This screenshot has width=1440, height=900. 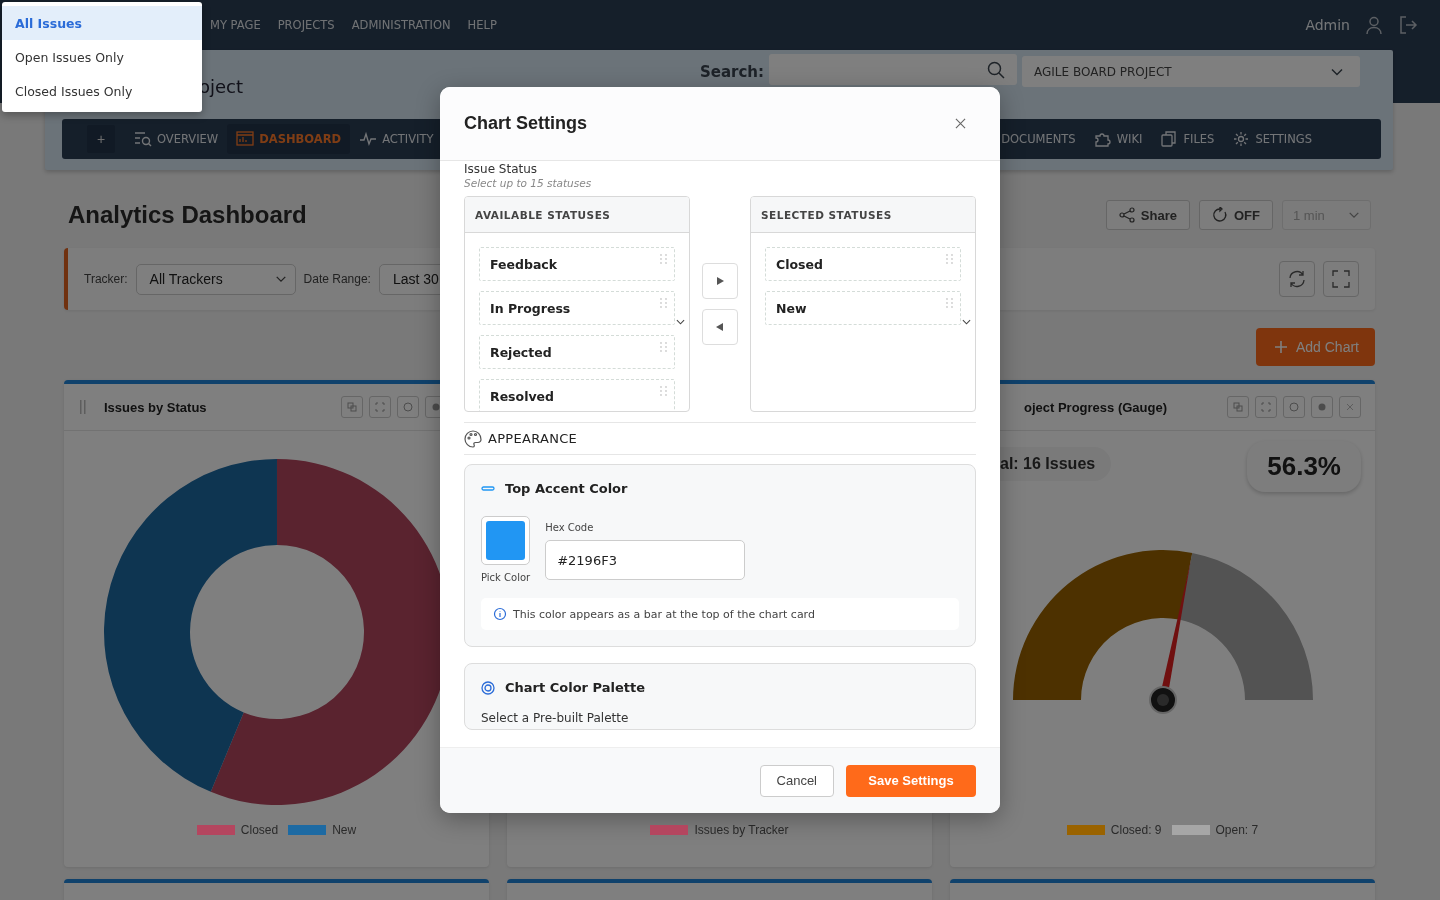 I want to click on nav-link: ADMINISTRATION, so click(x=401, y=25).